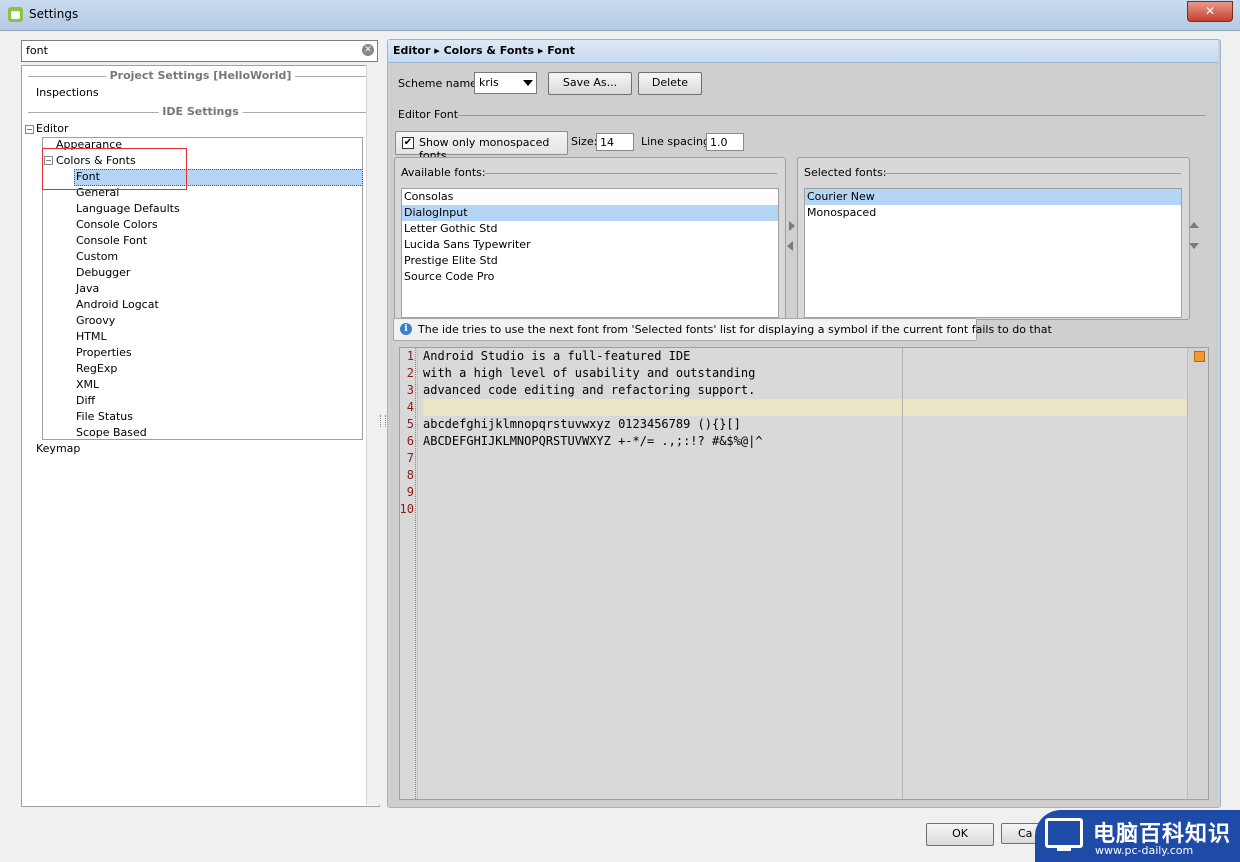 This screenshot has height=862, width=1240. Describe the element at coordinates (410, 390) in the screenshot. I see `line-number: 3` at that location.